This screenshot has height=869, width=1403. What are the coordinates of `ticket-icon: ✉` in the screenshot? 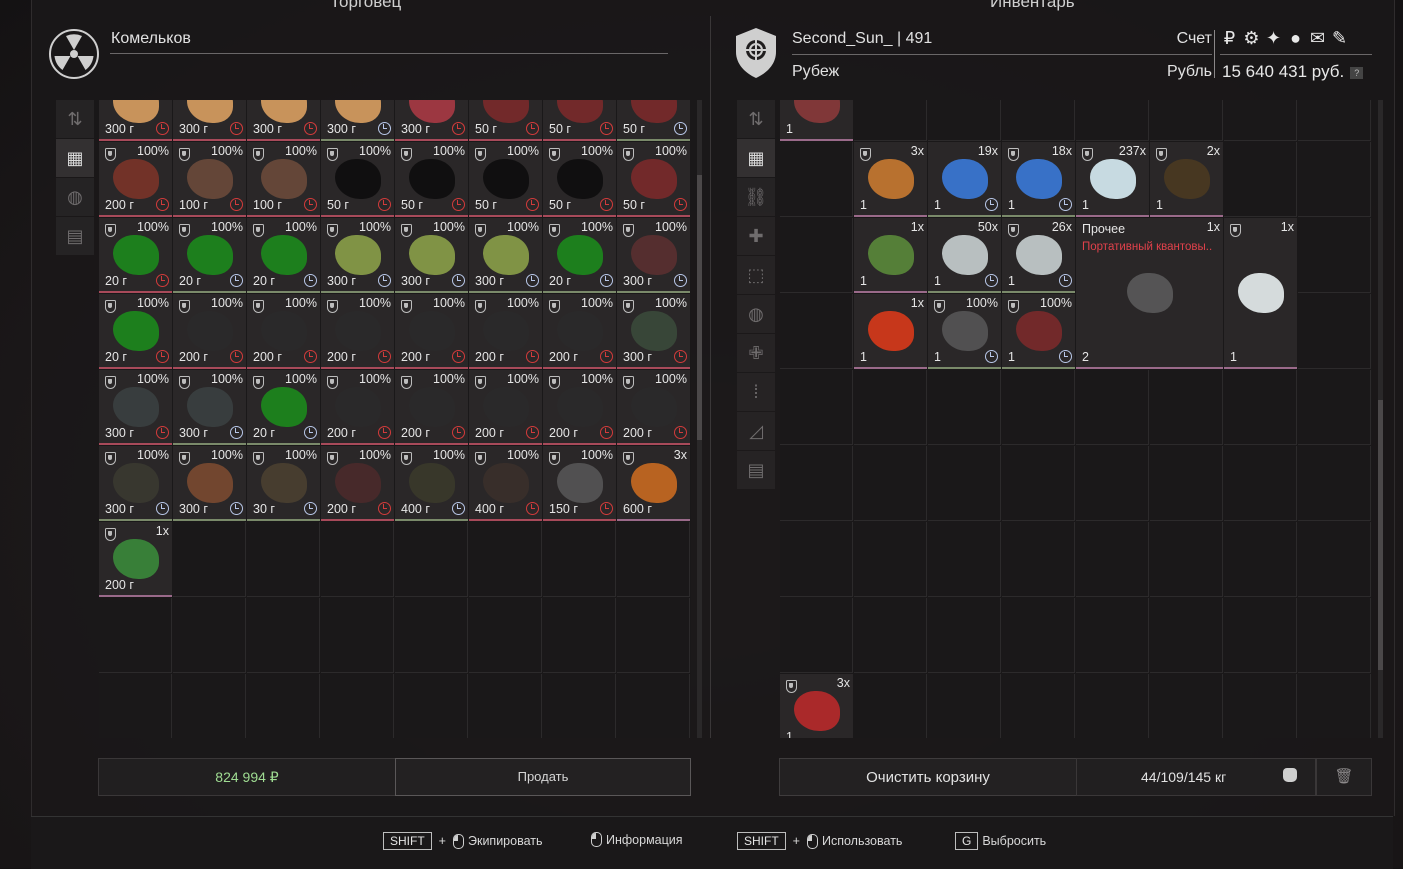 It's located at (1319, 38).